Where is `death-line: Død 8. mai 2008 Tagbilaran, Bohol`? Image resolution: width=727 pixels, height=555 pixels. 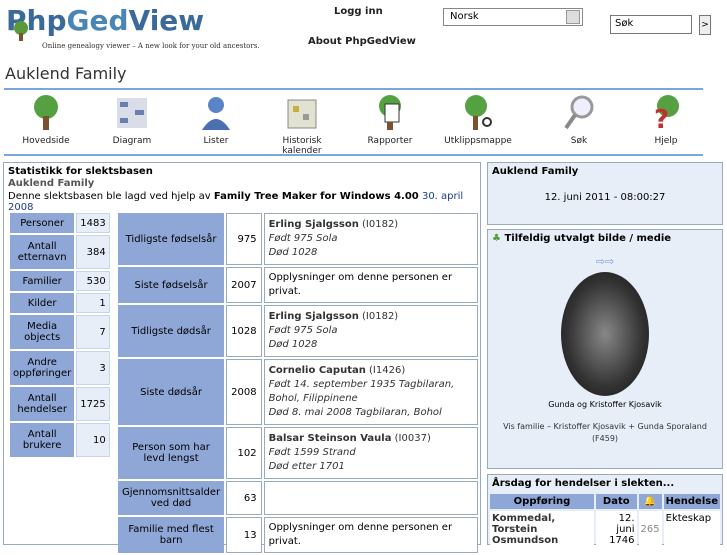 death-line: Død 8. mai 2008 Tagbilaran, Bohol is located at coordinates (355, 412).